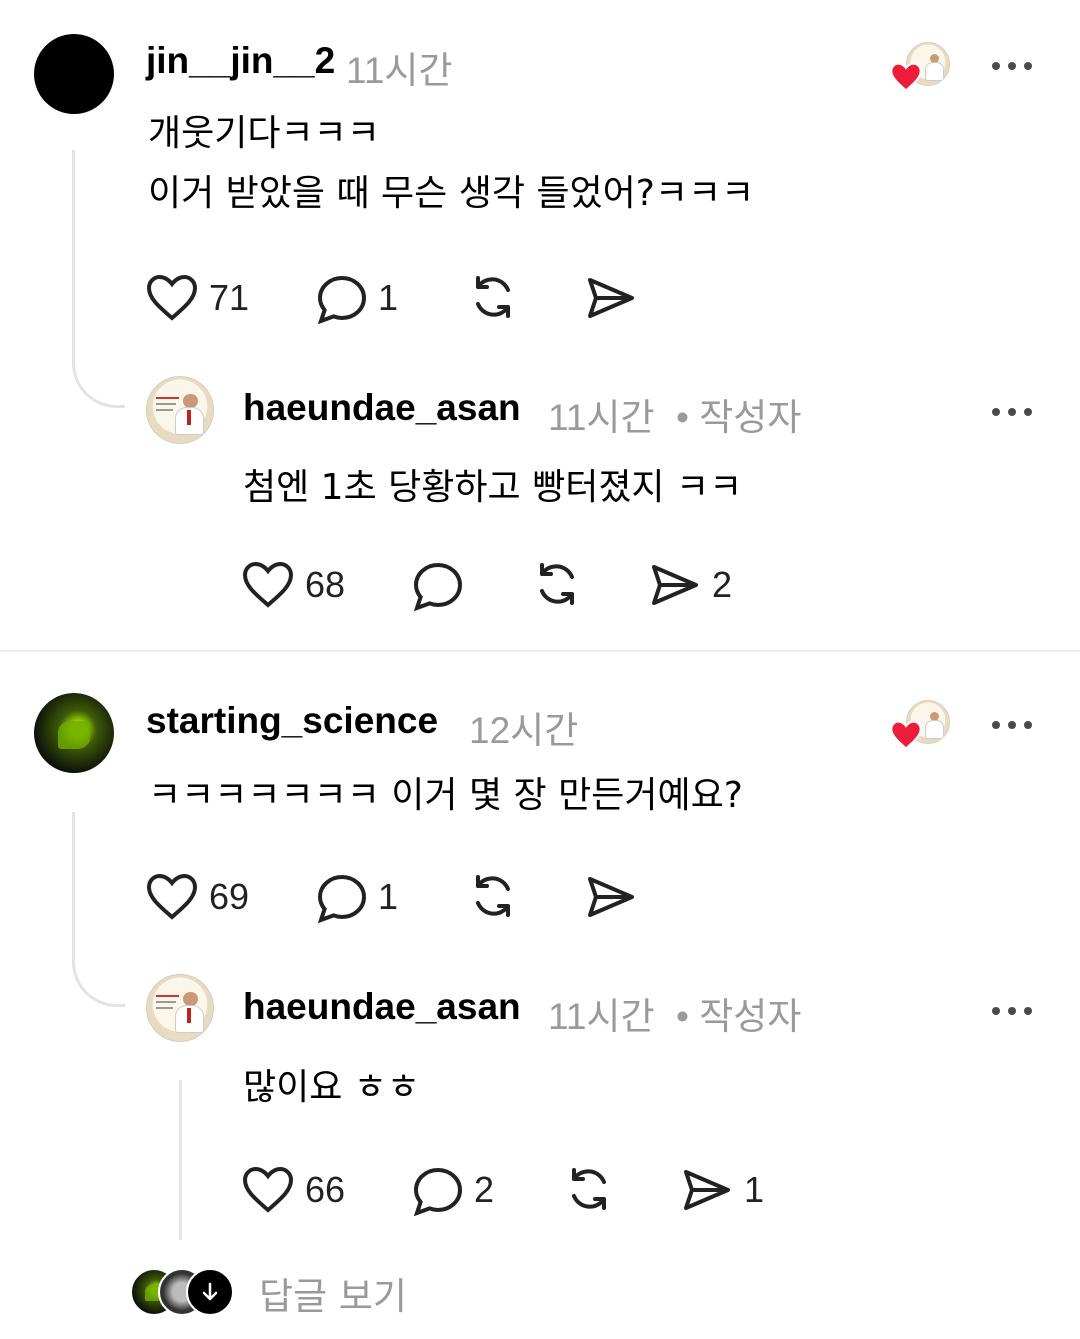 Image resolution: width=1080 pixels, height=1339 pixels. Describe the element at coordinates (451, 193) in the screenshot. I see `comment-text-line-2: 이거 받았을 때 무슨 생각 들었어?ㅋㅋㅋ` at that location.